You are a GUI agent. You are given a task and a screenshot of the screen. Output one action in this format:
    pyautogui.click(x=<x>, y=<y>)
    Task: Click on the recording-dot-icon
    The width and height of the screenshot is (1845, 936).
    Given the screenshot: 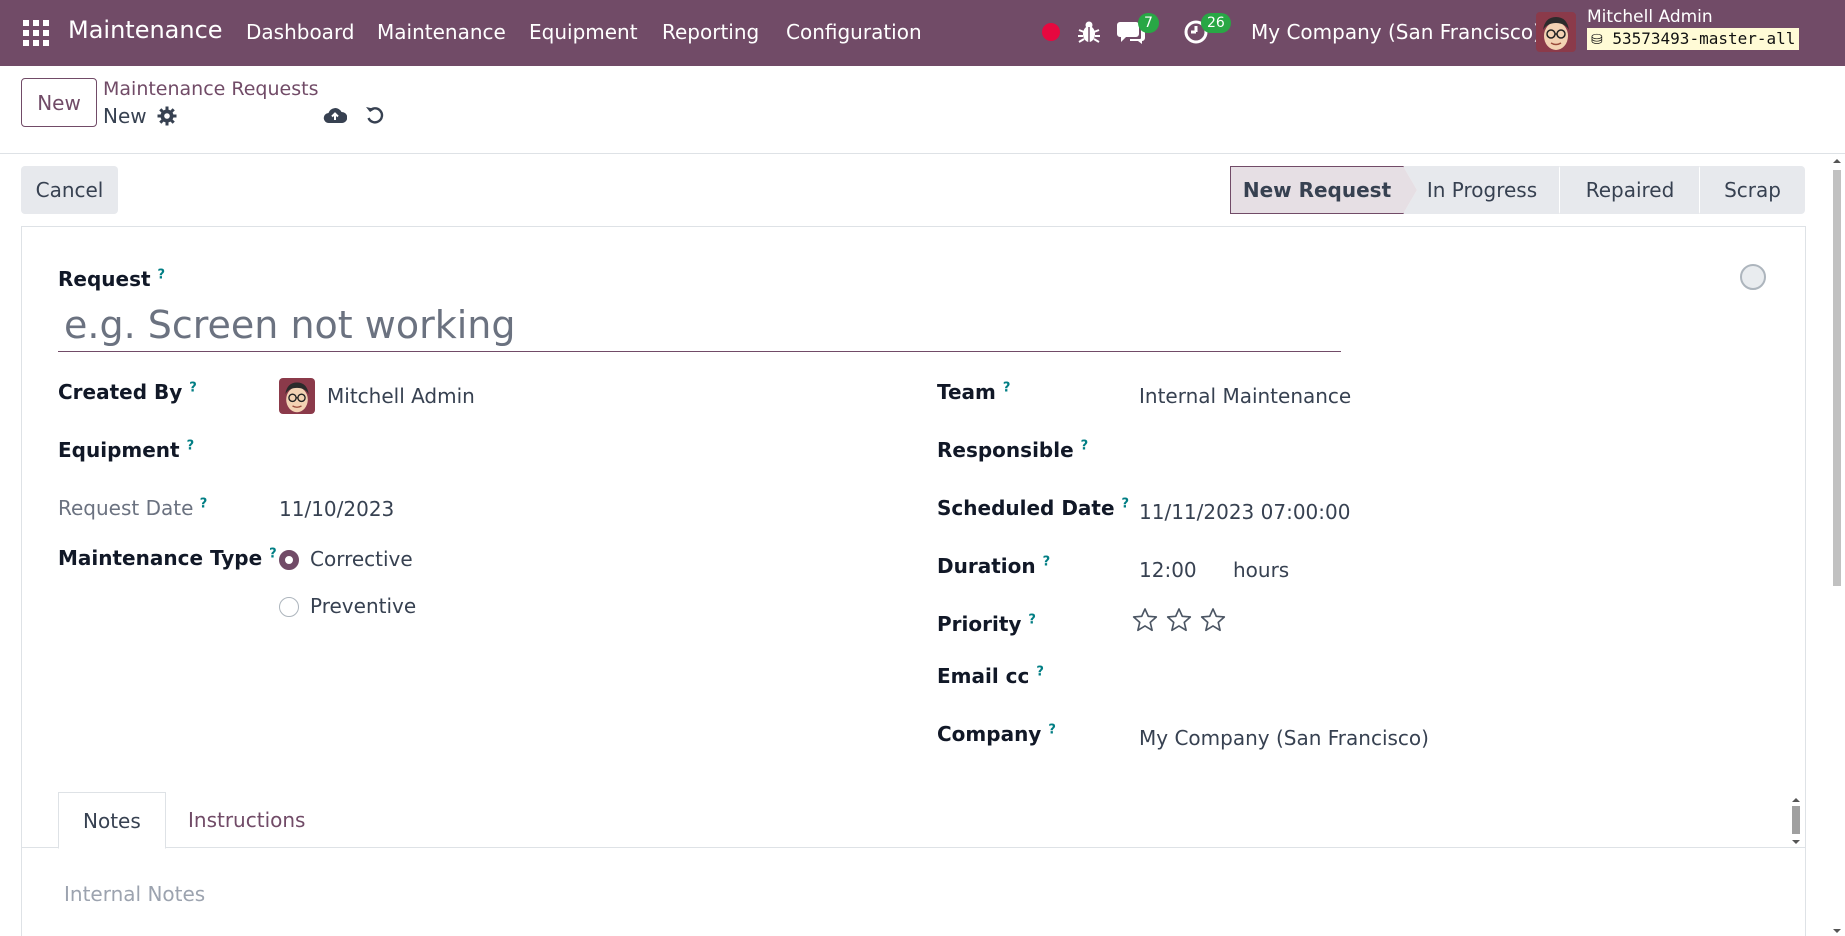 What is the action you would take?
    pyautogui.click(x=1051, y=32)
    